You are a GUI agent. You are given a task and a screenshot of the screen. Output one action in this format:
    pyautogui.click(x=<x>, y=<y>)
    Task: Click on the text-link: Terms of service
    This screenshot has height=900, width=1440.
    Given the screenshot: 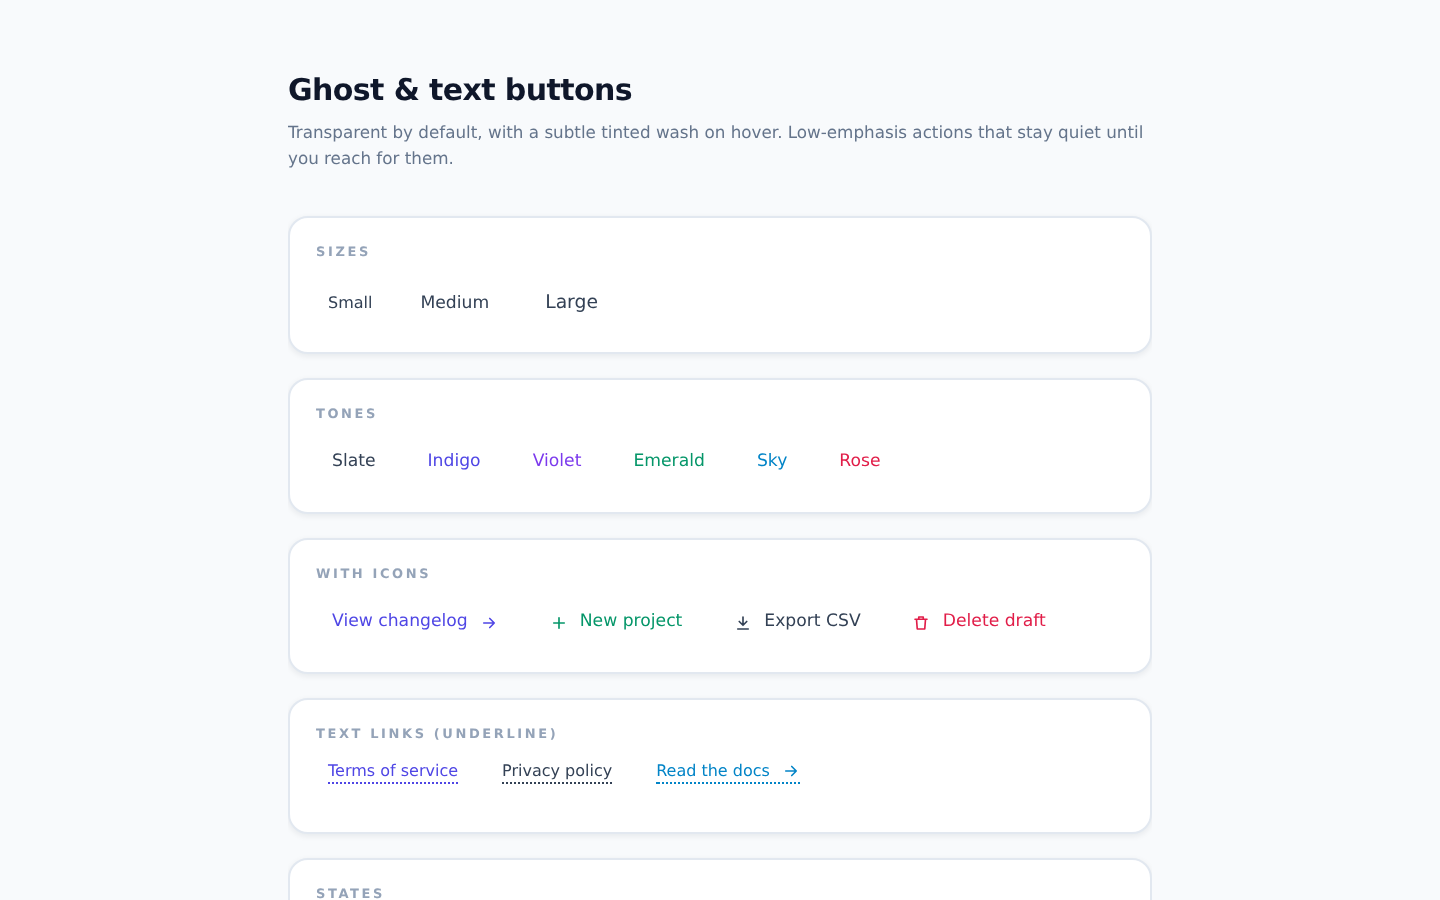 What is the action you would take?
    pyautogui.click(x=393, y=773)
    